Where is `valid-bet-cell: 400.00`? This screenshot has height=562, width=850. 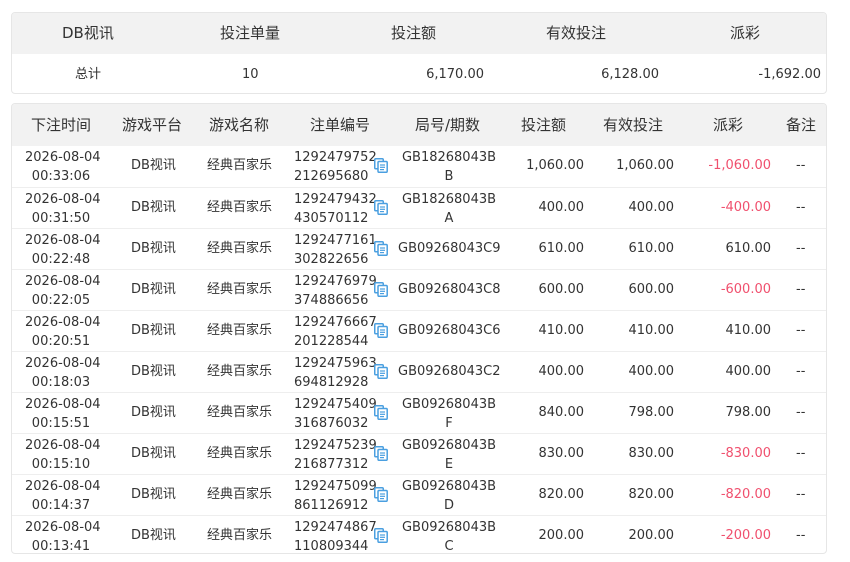
valid-bet-cell: 400.00 is located at coordinates (651, 207).